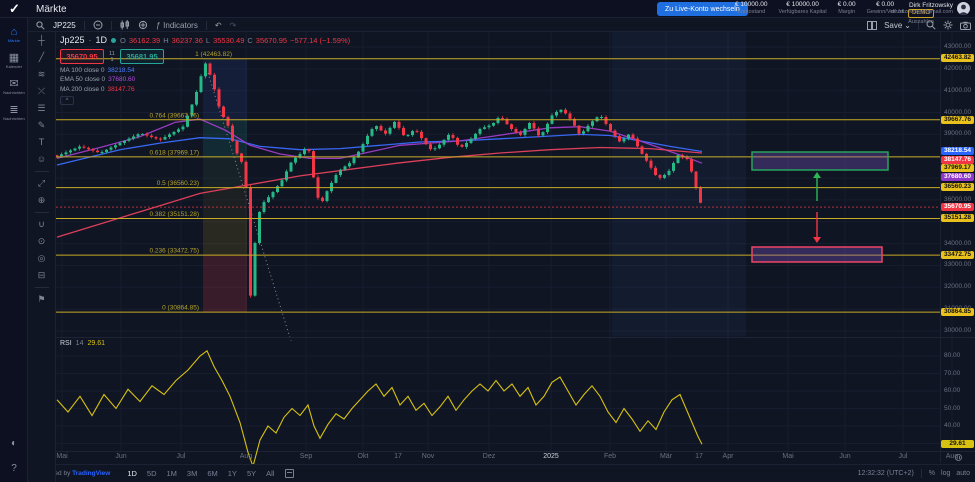 The width and height of the screenshot is (975, 482). Describe the element at coordinates (14, 468) in the screenshot. I see `help-icon: ?` at that location.